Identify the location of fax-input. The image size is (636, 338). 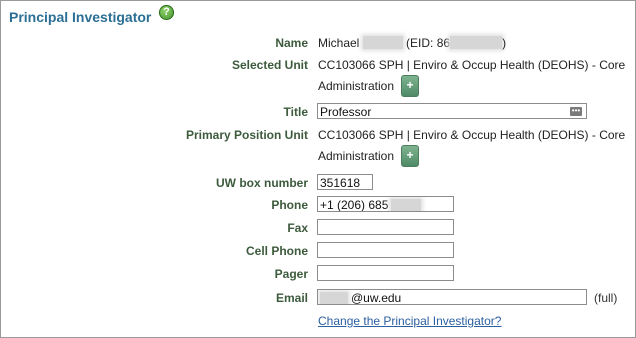
(385, 227).